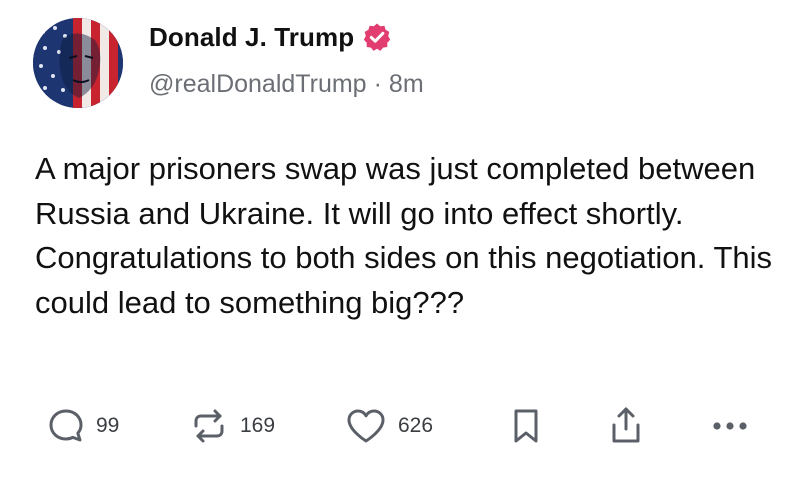 This screenshot has height=484, width=800. I want to click on more-options-button, so click(730, 426).